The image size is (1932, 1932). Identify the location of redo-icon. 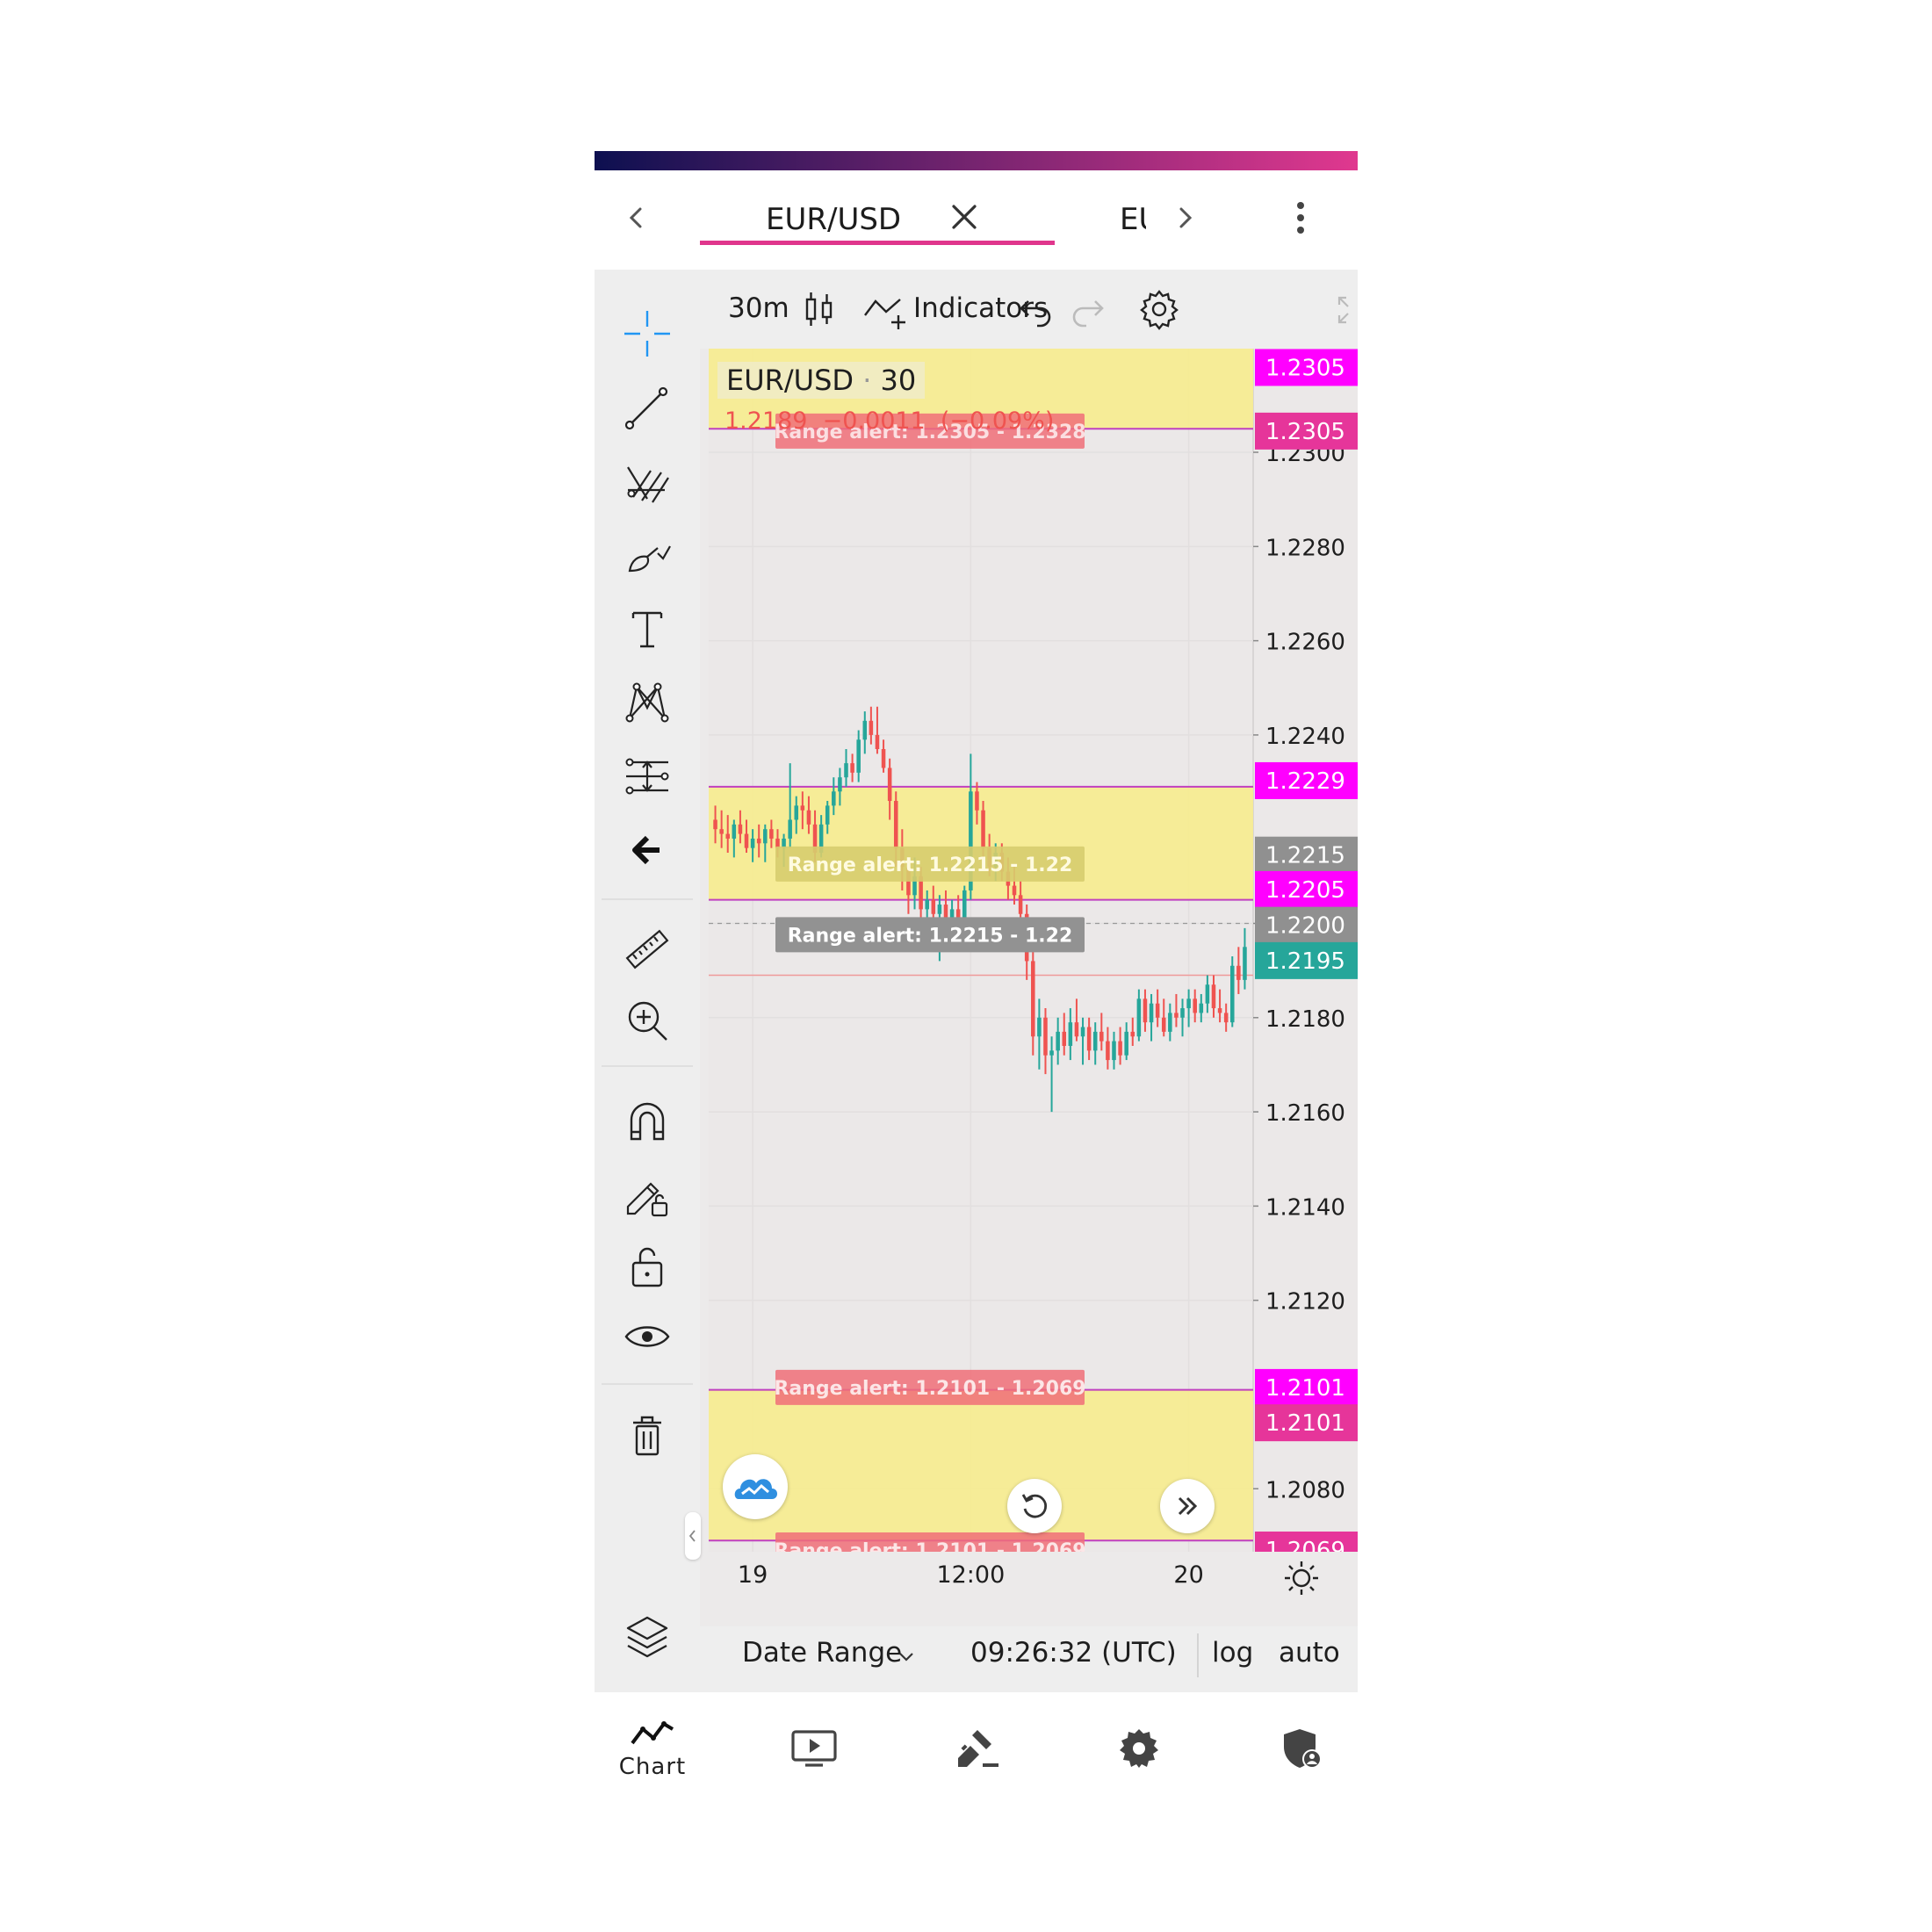
(1088, 310).